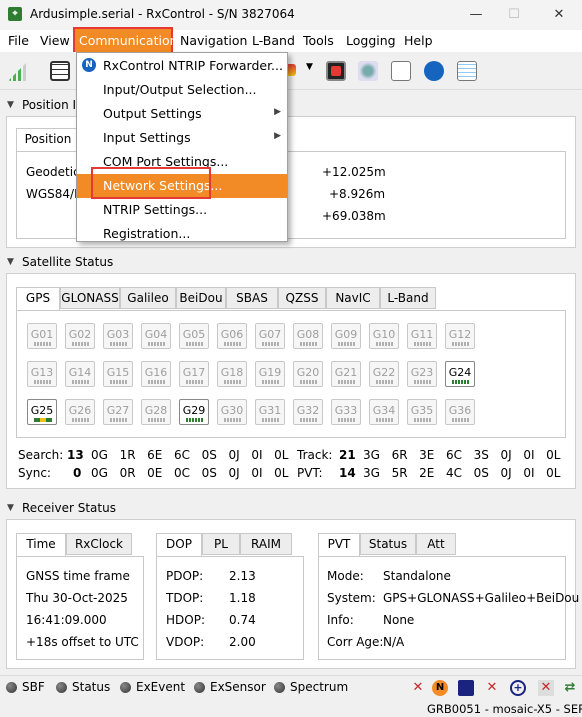  I want to click on satellite-g01: G01, so click(42, 336).